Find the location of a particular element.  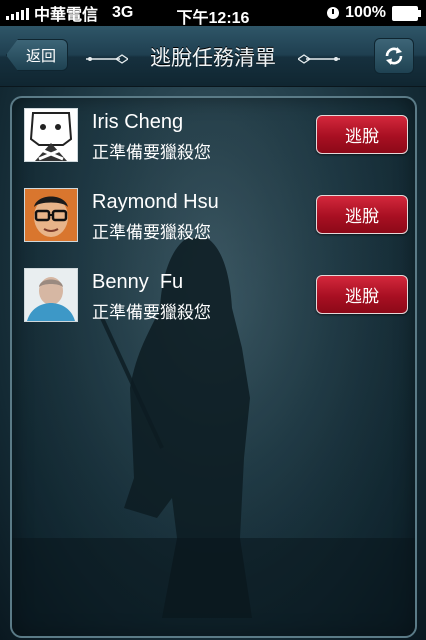

navigation-bar: 返回 逃脫任務清單 is located at coordinates (213, 56).